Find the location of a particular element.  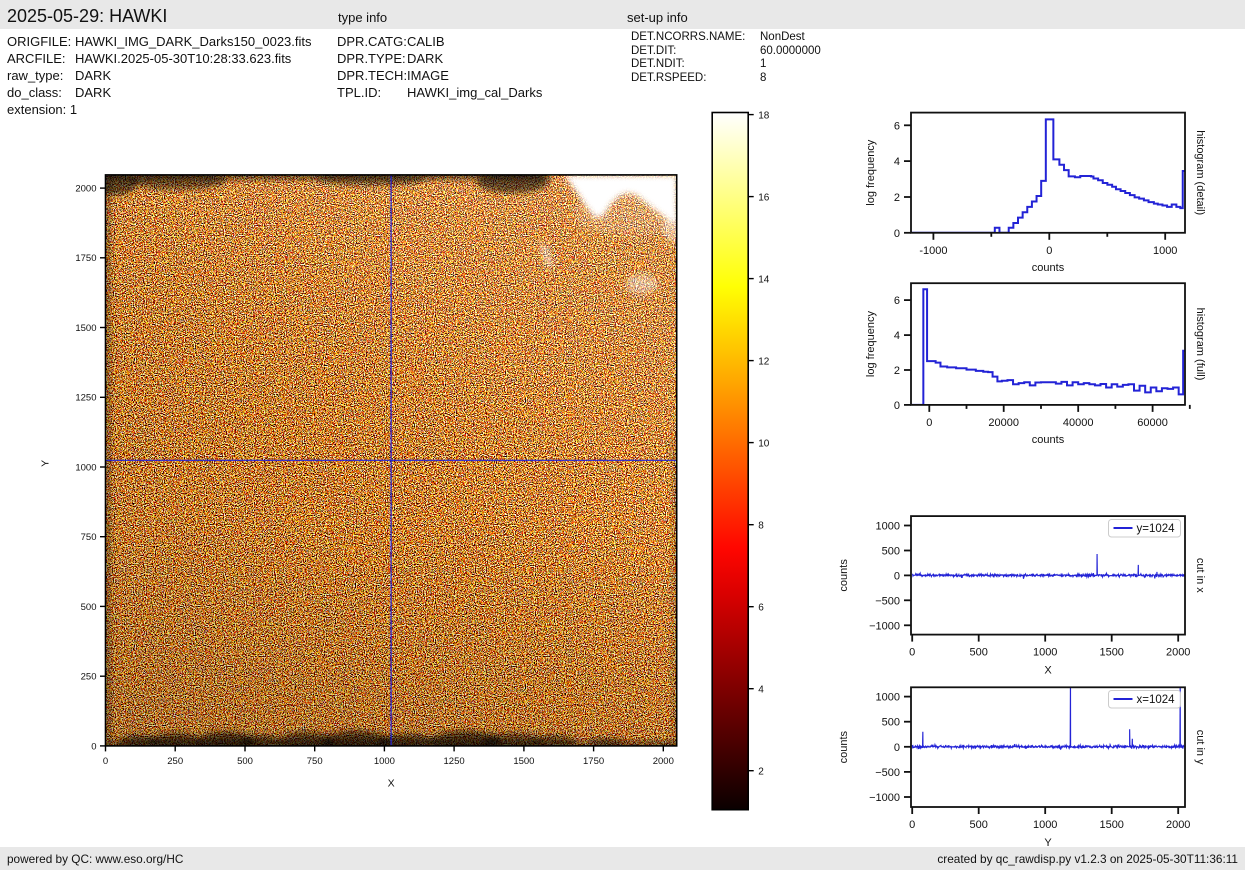

svg-text: 12 is located at coordinates (764, 361).